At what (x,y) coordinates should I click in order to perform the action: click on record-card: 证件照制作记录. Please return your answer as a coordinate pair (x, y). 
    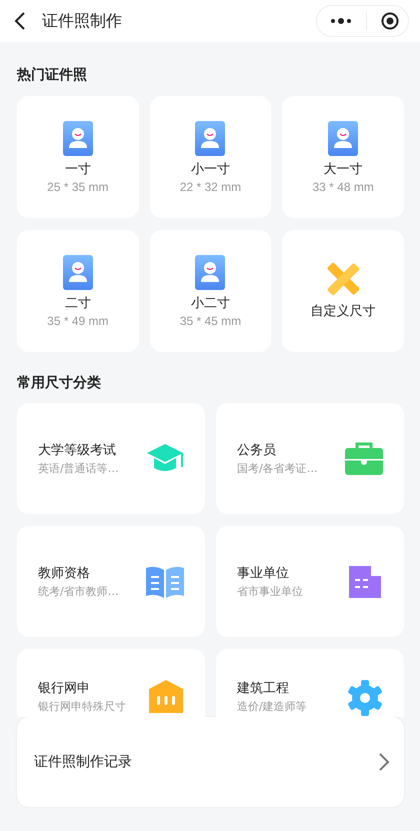
    Looking at the image, I should click on (210, 762).